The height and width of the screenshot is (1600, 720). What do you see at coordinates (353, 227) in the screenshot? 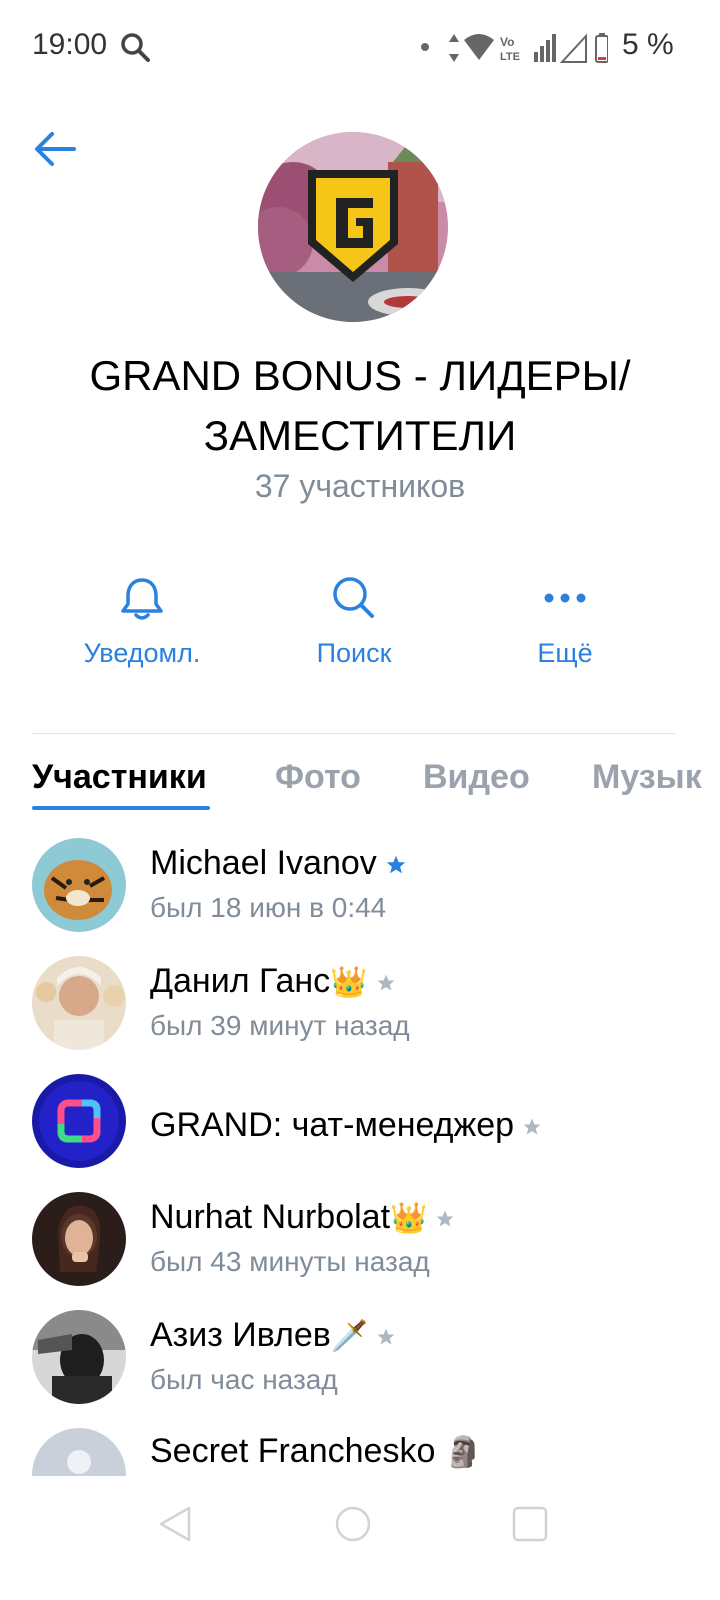
I see `group-avatar` at bounding box center [353, 227].